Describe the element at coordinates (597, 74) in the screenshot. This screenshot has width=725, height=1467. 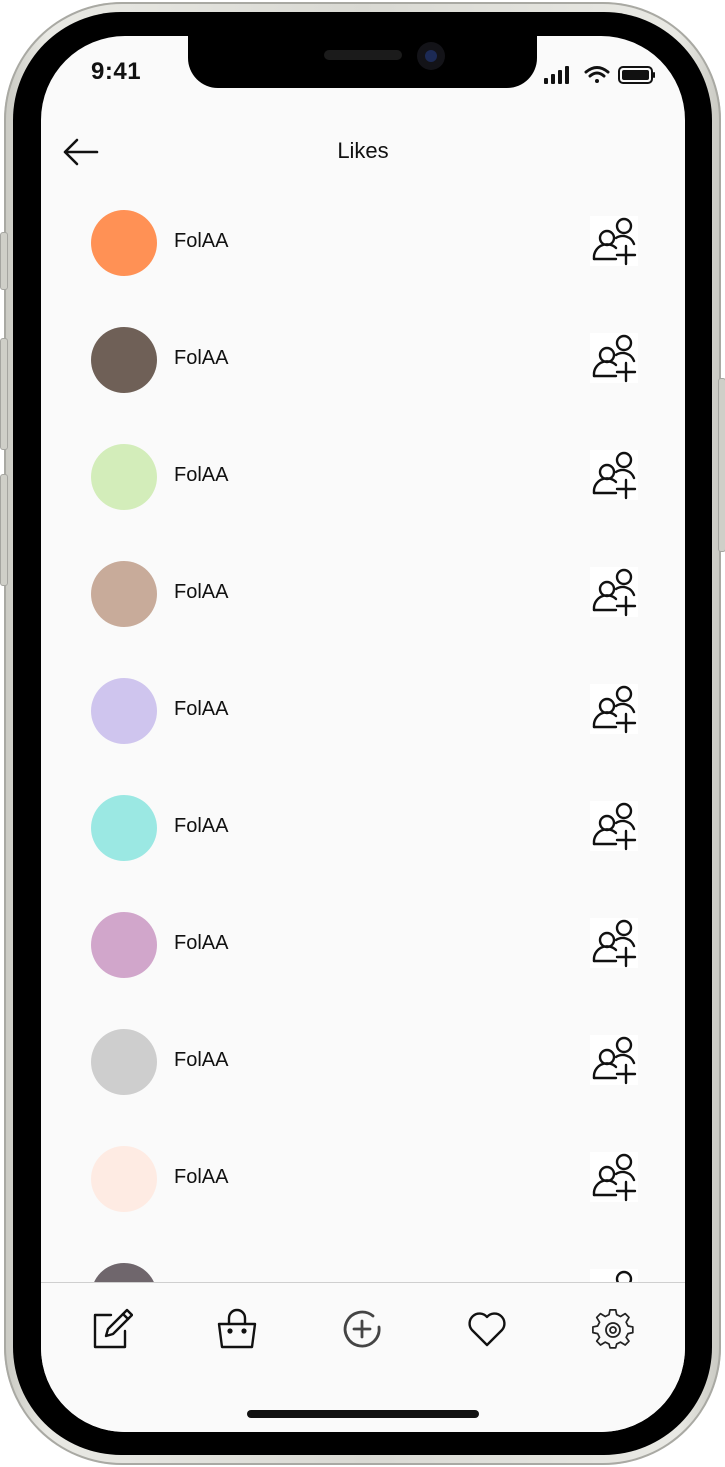
I see `wifi-icon` at that location.